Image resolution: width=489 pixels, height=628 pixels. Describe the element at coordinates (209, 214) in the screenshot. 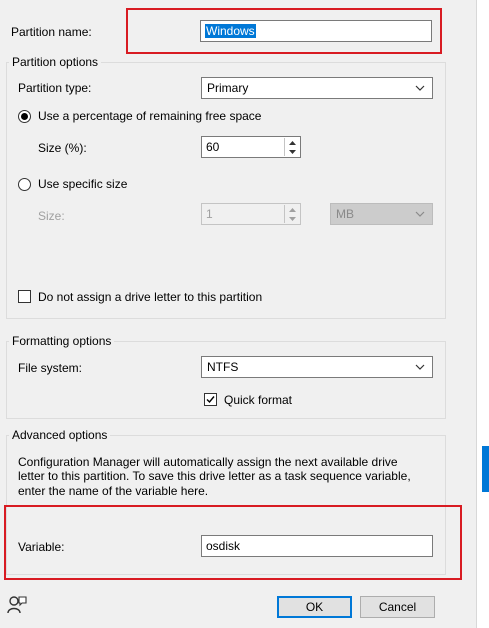

I see `size-value: 1` at that location.